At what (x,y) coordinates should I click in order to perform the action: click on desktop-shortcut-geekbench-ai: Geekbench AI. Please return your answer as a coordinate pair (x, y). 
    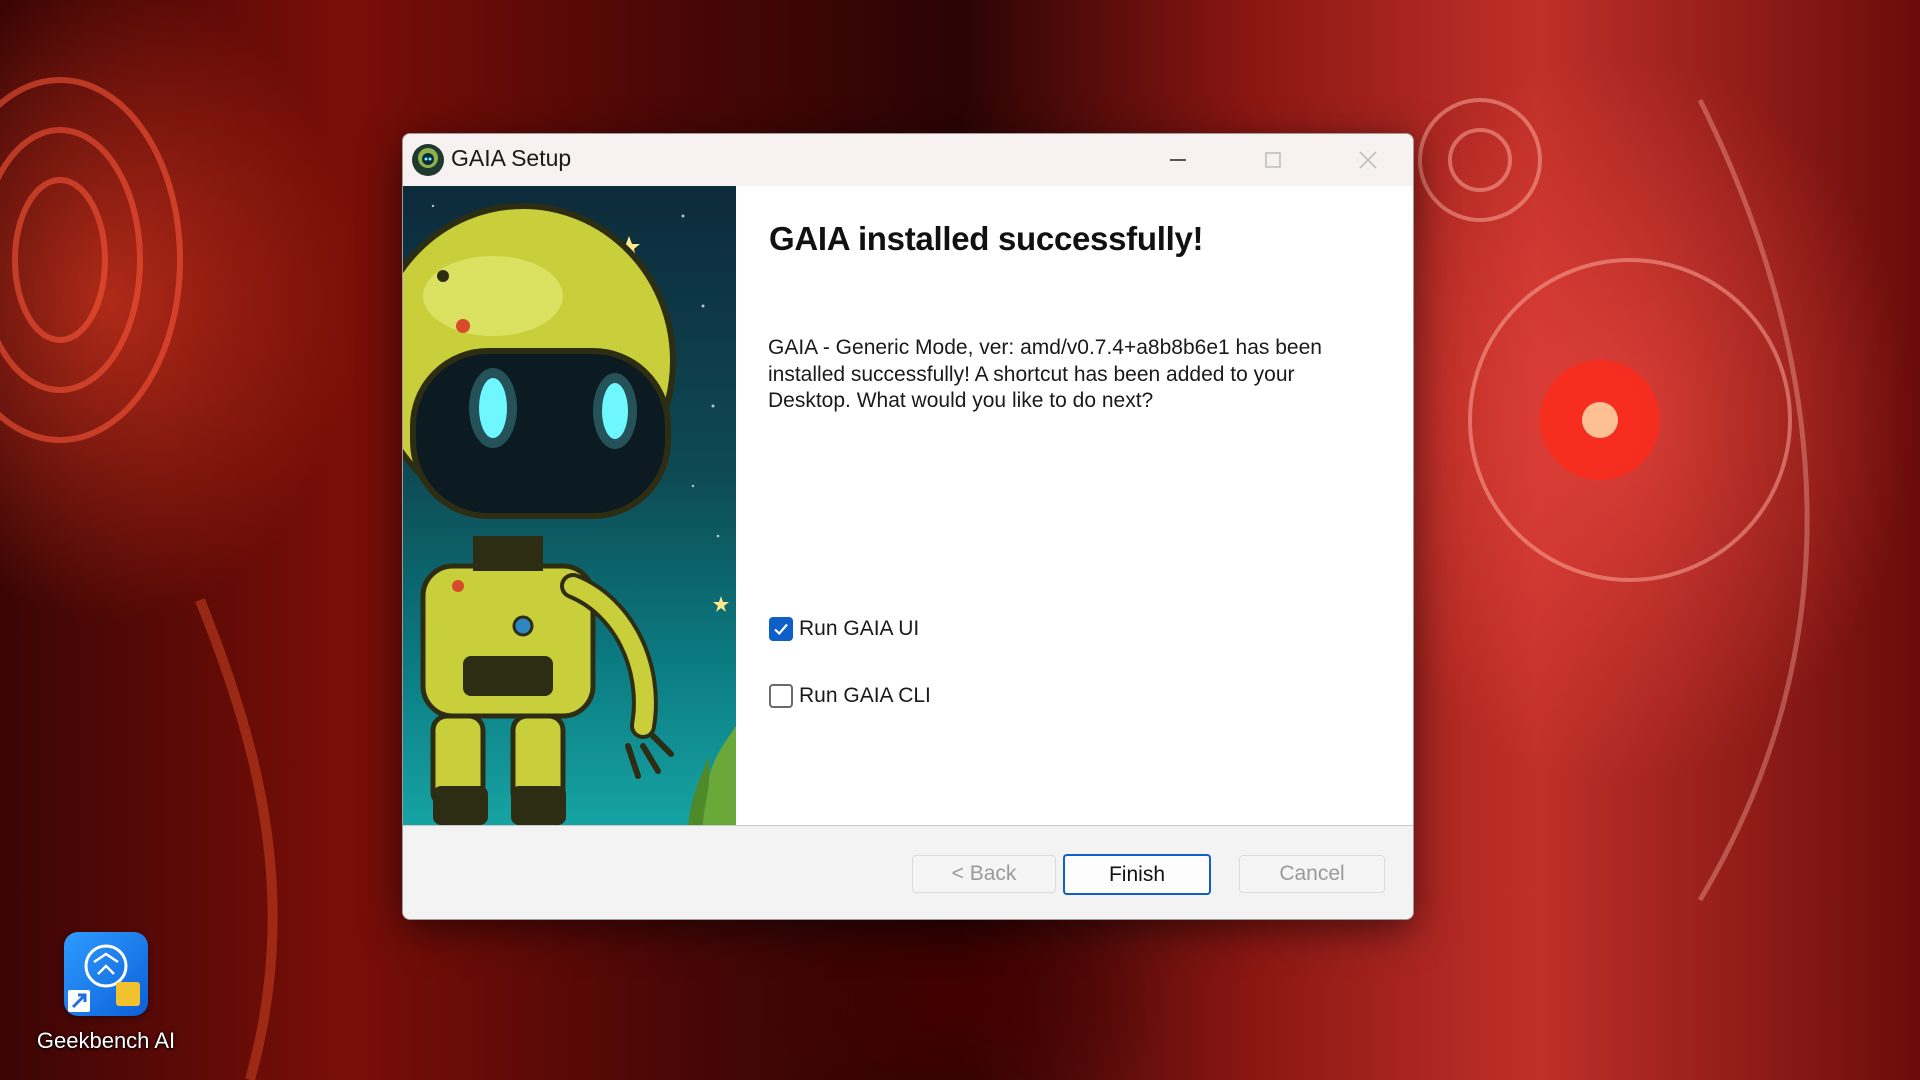
    Looking at the image, I should click on (106, 997).